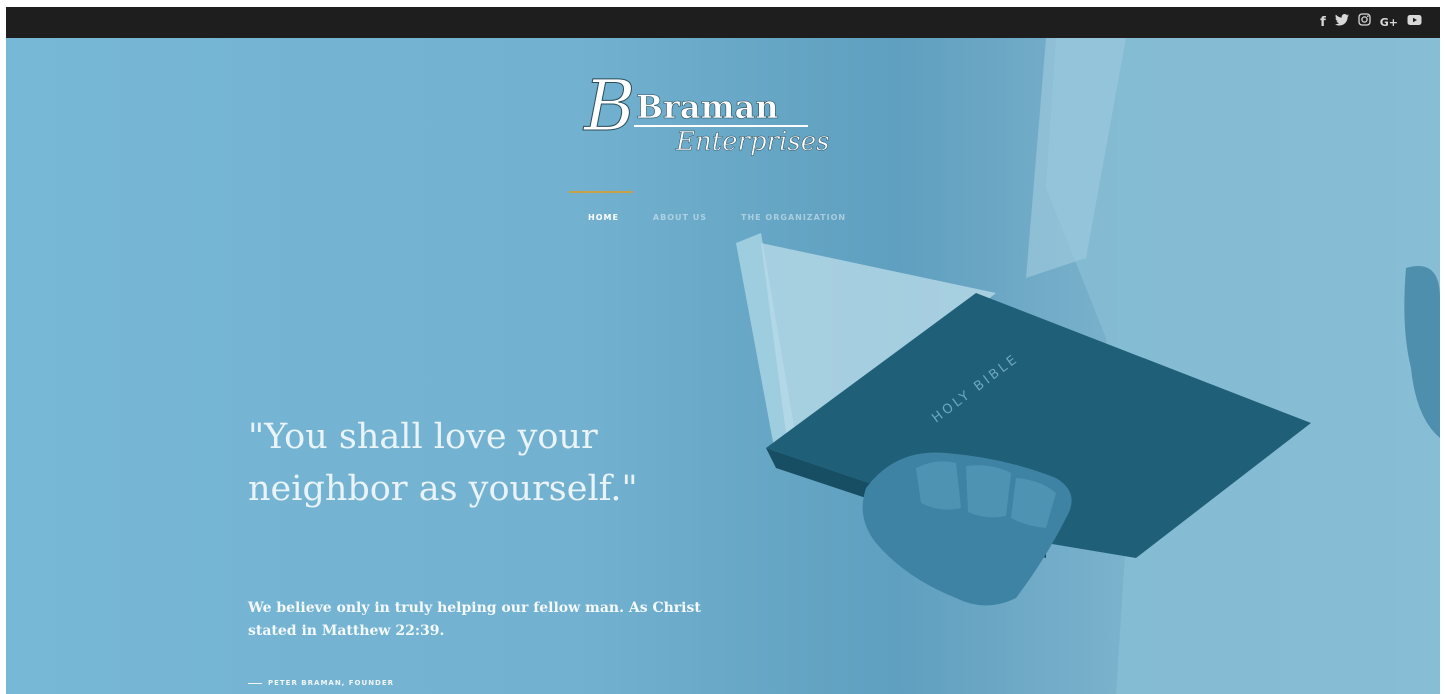 This screenshot has width=1445, height=694. I want to click on youtube-icon, so click(1414, 23).